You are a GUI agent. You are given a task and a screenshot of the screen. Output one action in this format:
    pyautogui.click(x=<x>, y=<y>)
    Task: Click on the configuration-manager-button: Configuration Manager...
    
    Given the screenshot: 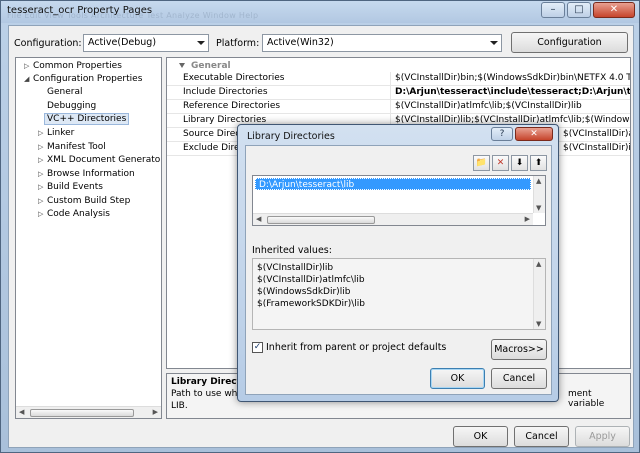 What is the action you would take?
    pyautogui.click(x=569, y=49)
    